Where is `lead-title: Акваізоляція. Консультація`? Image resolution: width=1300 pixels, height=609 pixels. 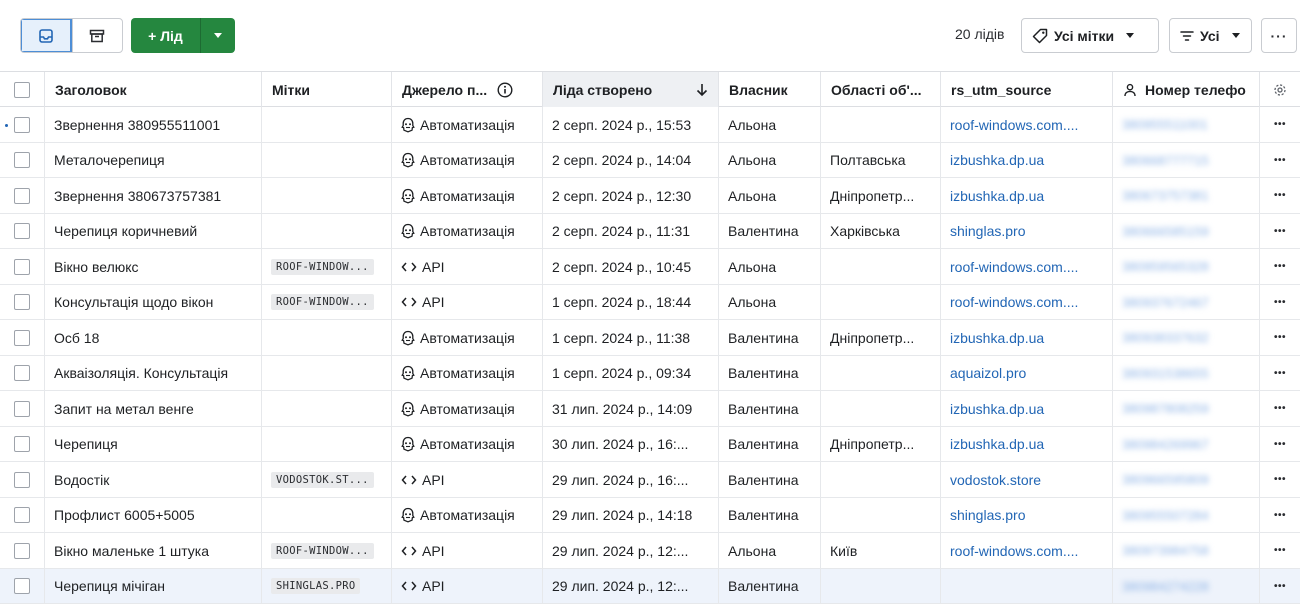
lead-title: Акваізоляція. Консультація is located at coordinates (141, 373).